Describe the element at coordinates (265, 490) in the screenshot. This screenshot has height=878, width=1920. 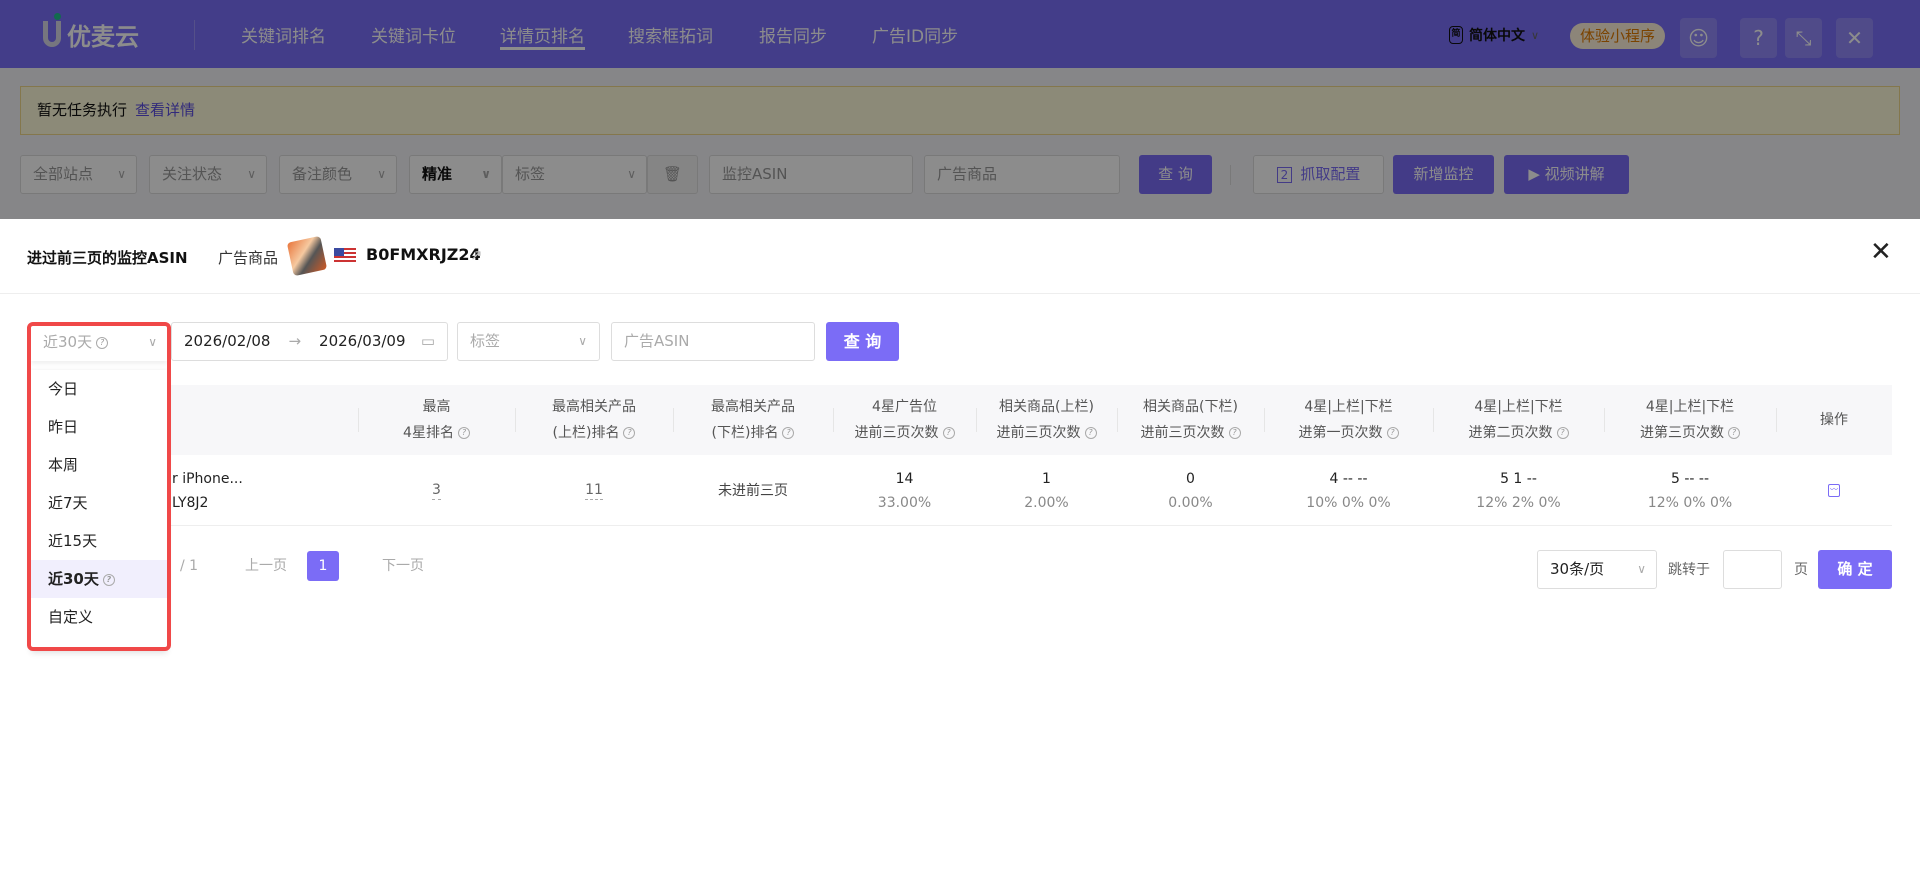
I see `product-cell: r iPhone... LY8J2` at that location.